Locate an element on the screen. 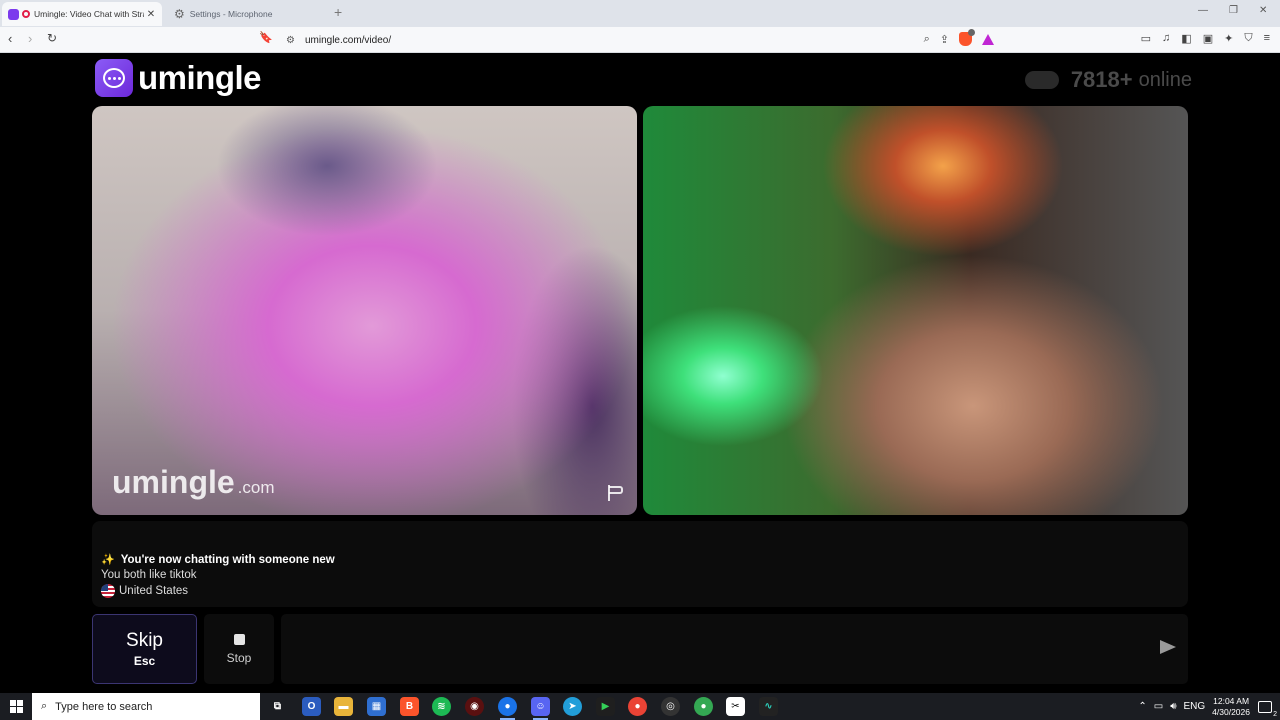  umingle-logo: umingle is located at coordinates (178, 78).